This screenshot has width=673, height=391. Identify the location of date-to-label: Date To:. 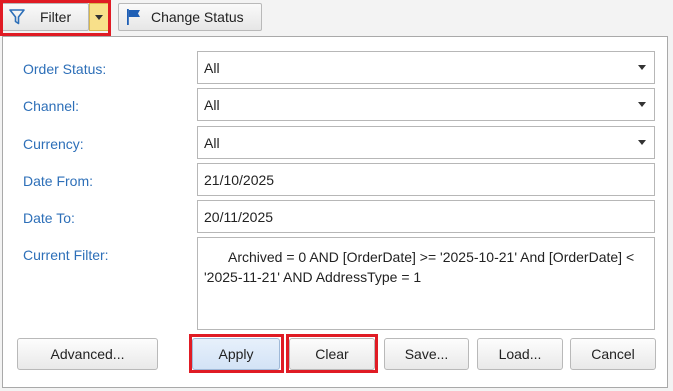
(49, 218).